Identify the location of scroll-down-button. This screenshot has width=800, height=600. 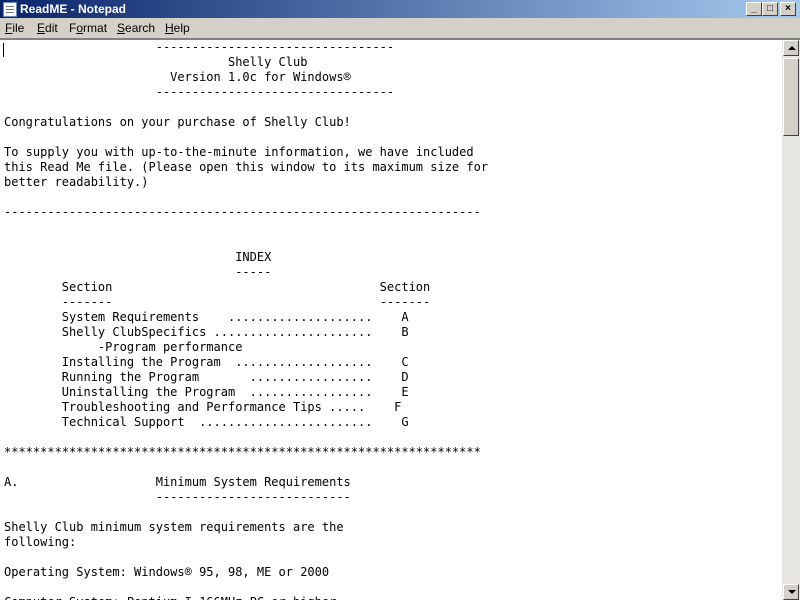
(791, 592).